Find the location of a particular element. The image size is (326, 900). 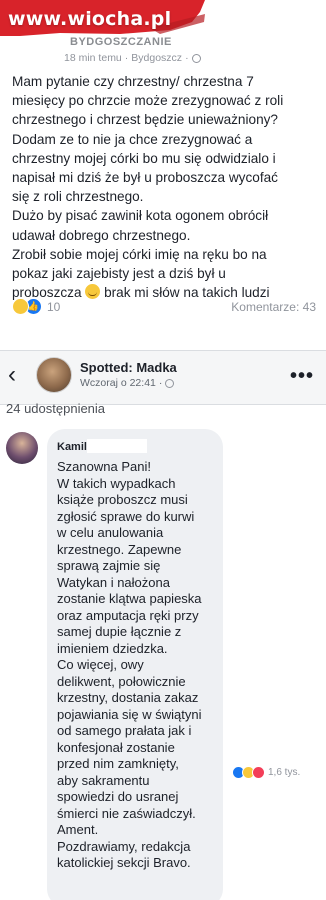

comment-line: Szanowna Pani! is located at coordinates (104, 466).